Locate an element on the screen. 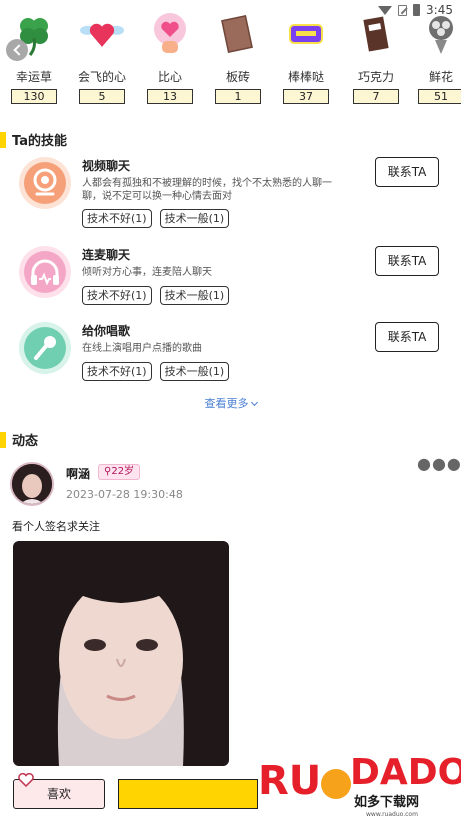 The height and width of the screenshot is (820, 461). heart-hand-icon is located at coordinates (170, 34).